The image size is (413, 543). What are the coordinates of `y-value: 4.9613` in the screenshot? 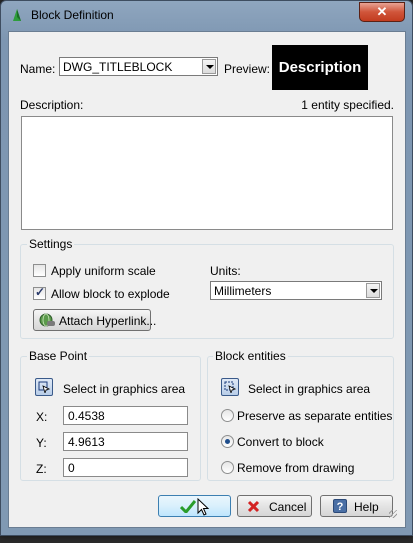 It's located at (86, 442).